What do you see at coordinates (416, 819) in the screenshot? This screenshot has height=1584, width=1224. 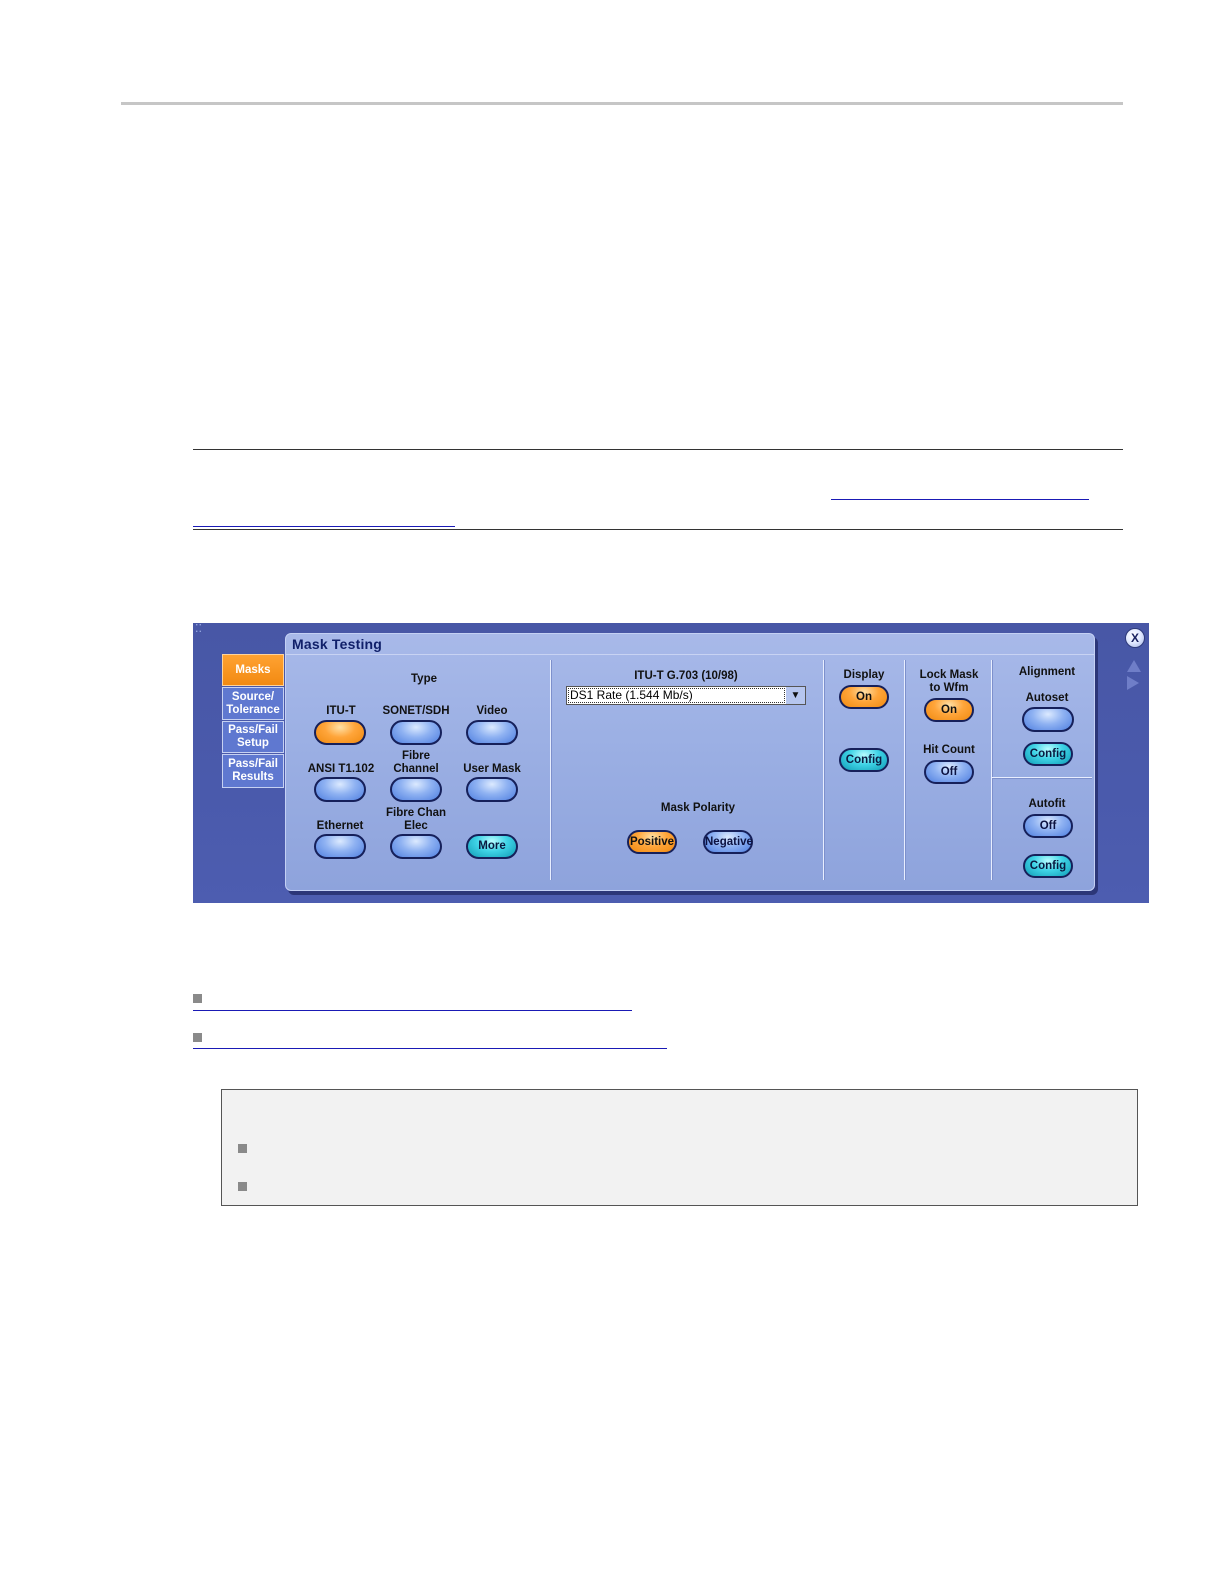 I see `fibre-chan-elec-label: Fibre Chan Elec` at bounding box center [416, 819].